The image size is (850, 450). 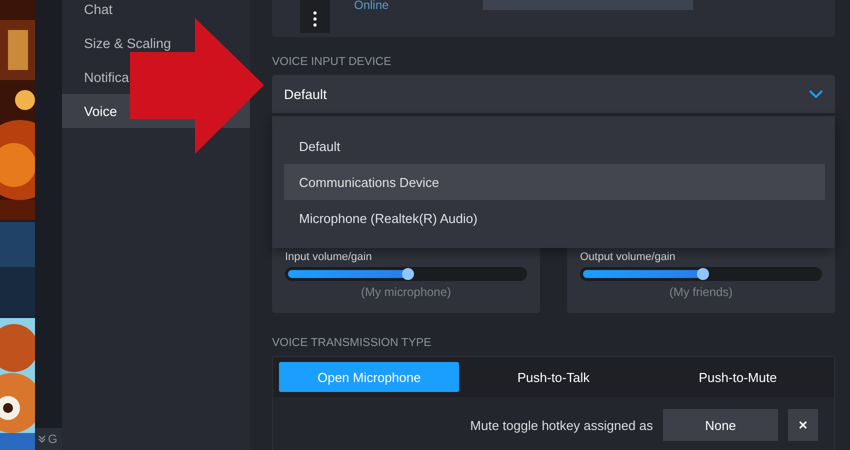 What do you see at coordinates (553, 94) in the screenshot?
I see `device-dropdown: Default` at bounding box center [553, 94].